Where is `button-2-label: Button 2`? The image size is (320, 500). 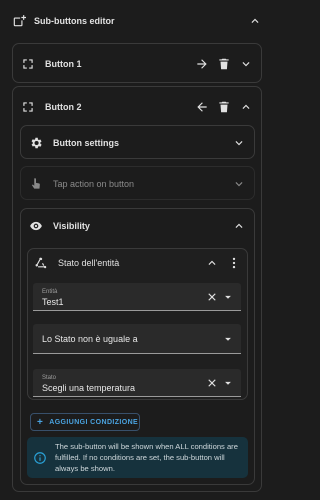 button-2-label: Button 2 is located at coordinates (63, 107).